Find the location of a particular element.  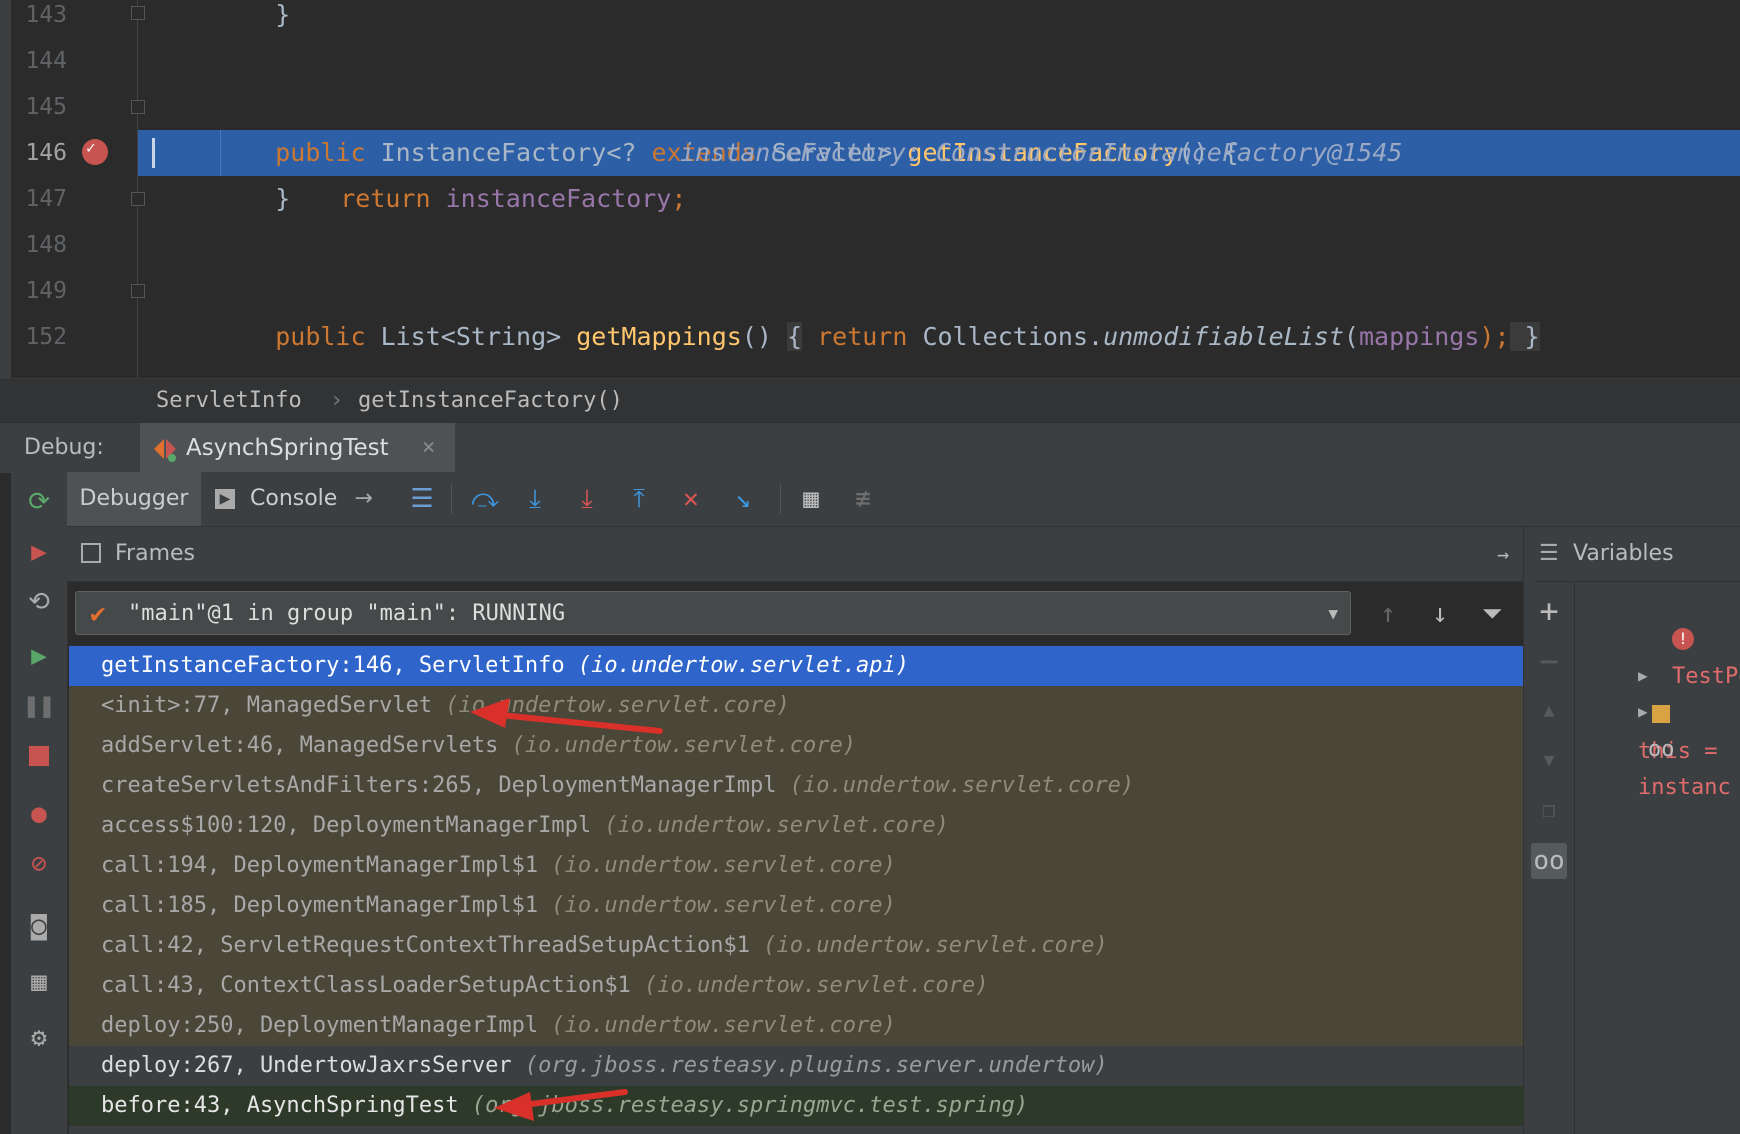

frames-title: Frames is located at coordinates (155, 553).